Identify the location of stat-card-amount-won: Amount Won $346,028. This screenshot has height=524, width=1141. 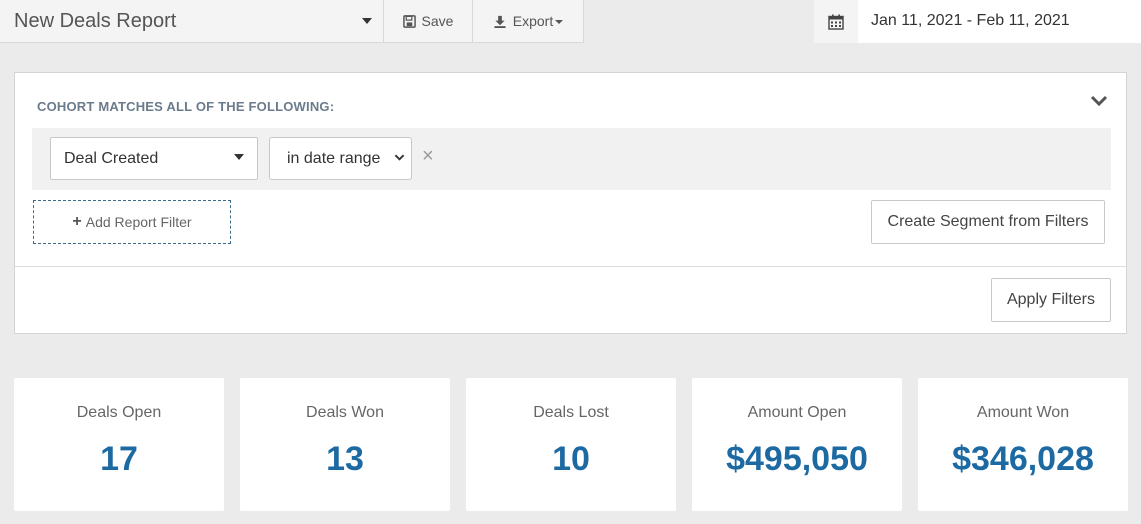
(1023, 444).